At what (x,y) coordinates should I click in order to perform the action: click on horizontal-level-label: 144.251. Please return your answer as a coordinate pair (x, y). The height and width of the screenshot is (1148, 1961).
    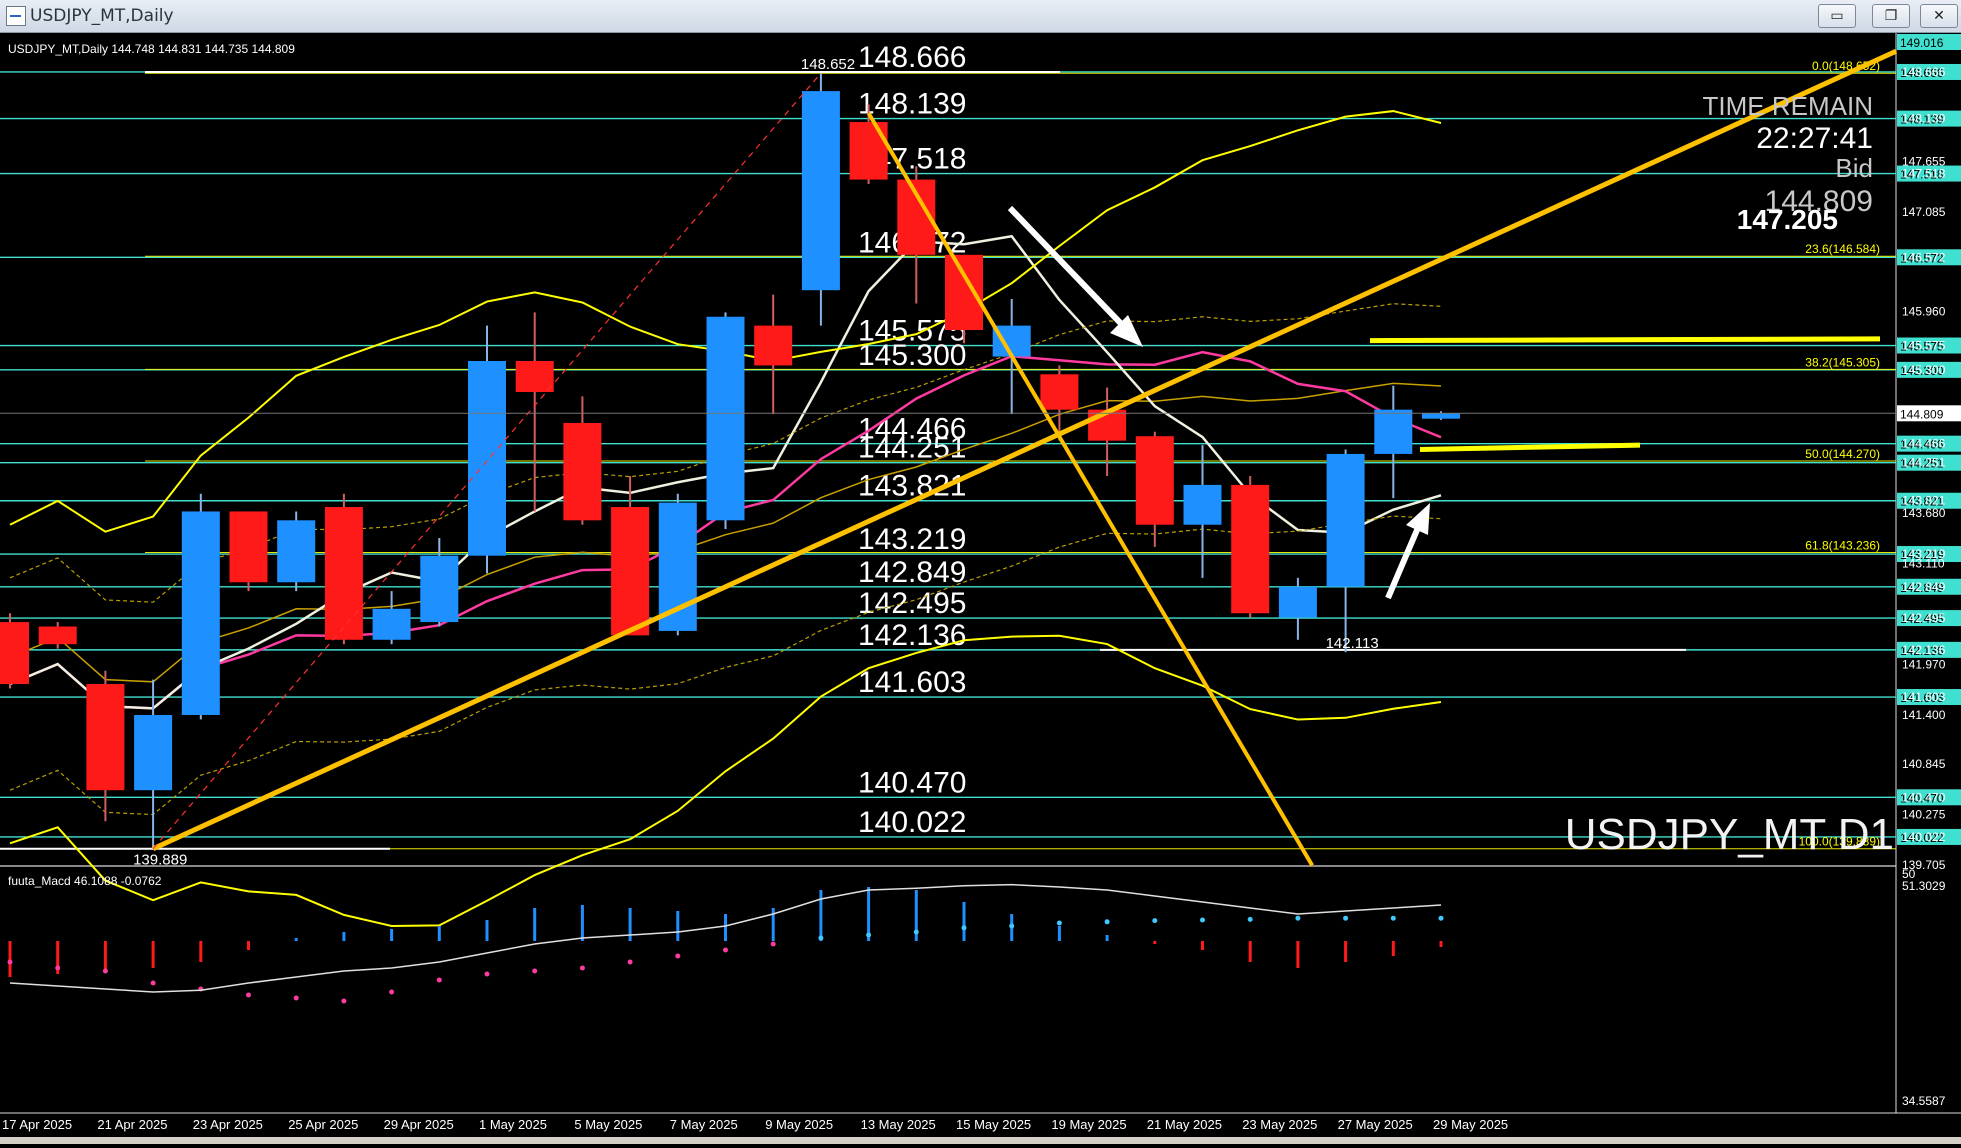
    Looking at the image, I should click on (912, 448).